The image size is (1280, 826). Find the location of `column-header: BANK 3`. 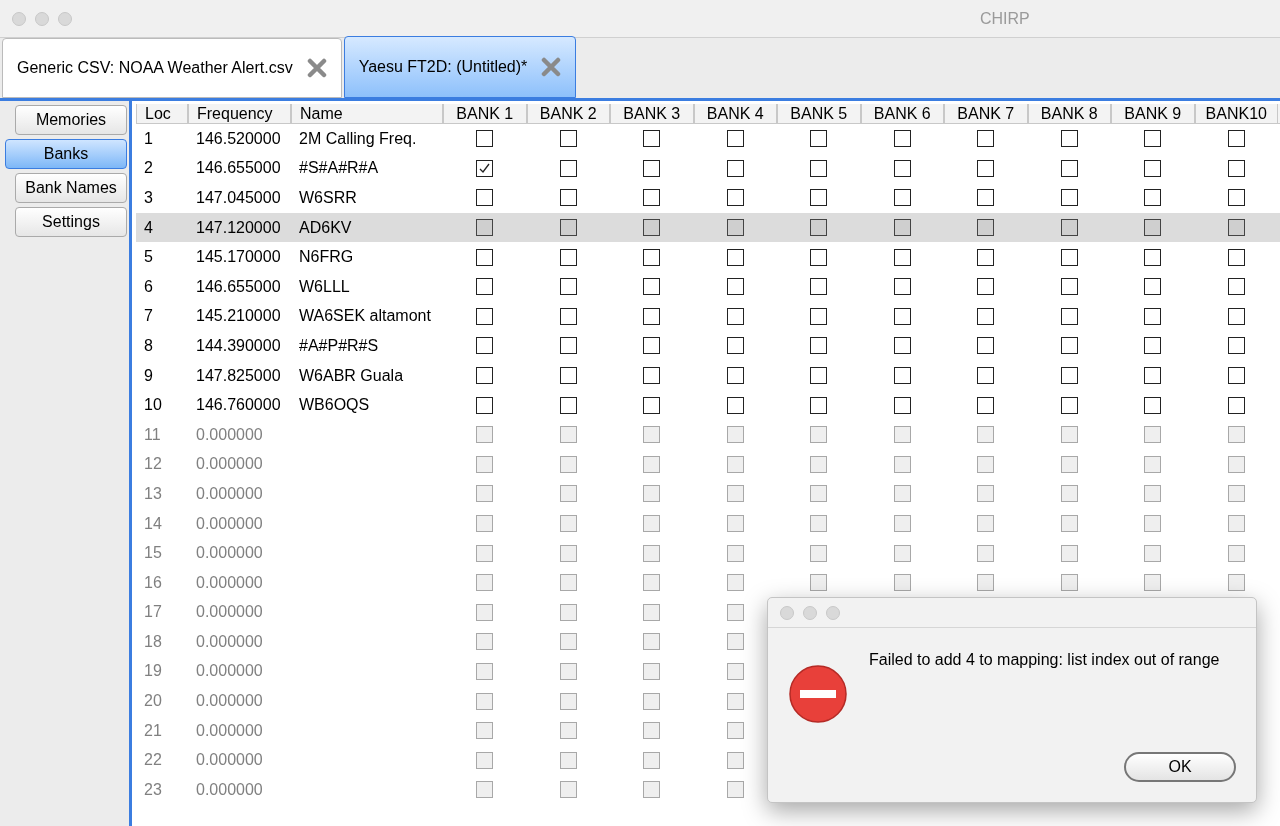

column-header: BANK 3 is located at coordinates (652, 113).